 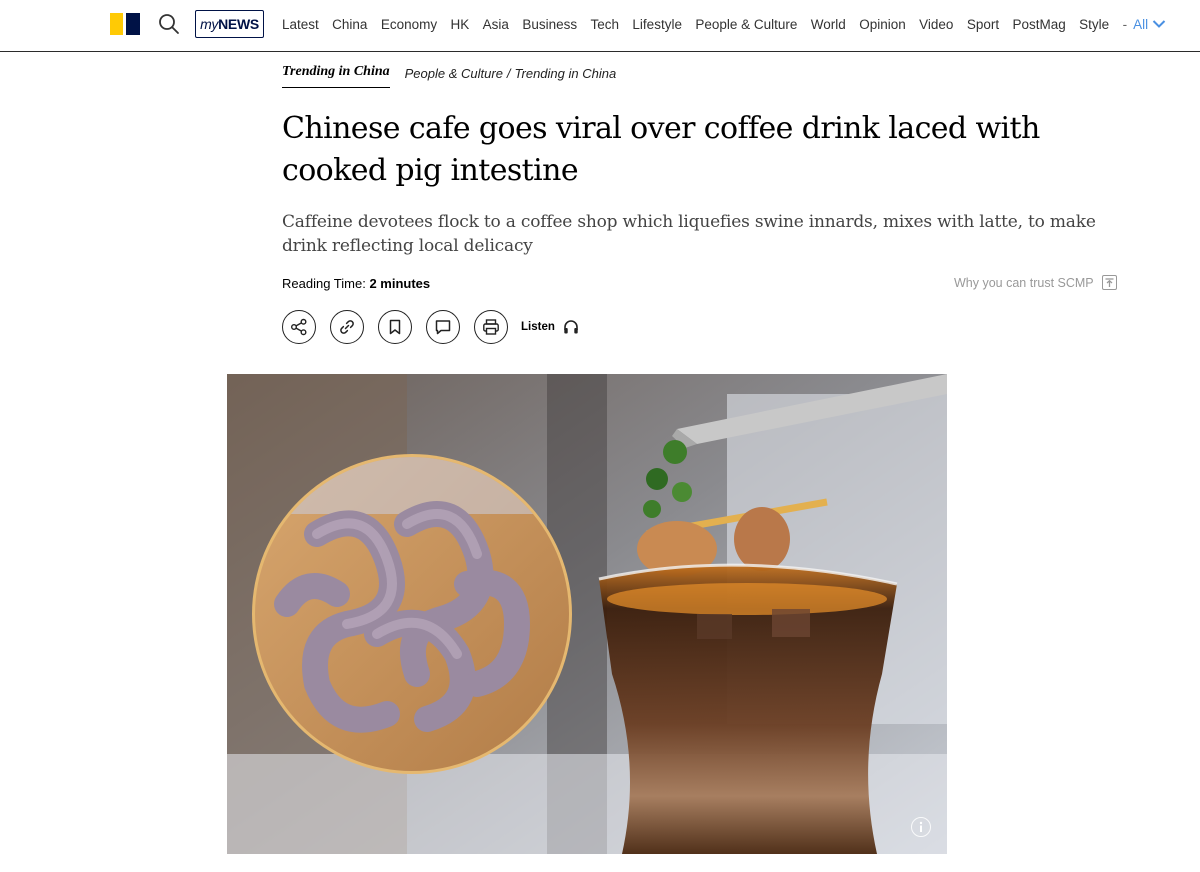 What do you see at coordinates (983, 24) in the screenshot?
I see `nav-item-sport: Sport` at bounding box center [983, 24].